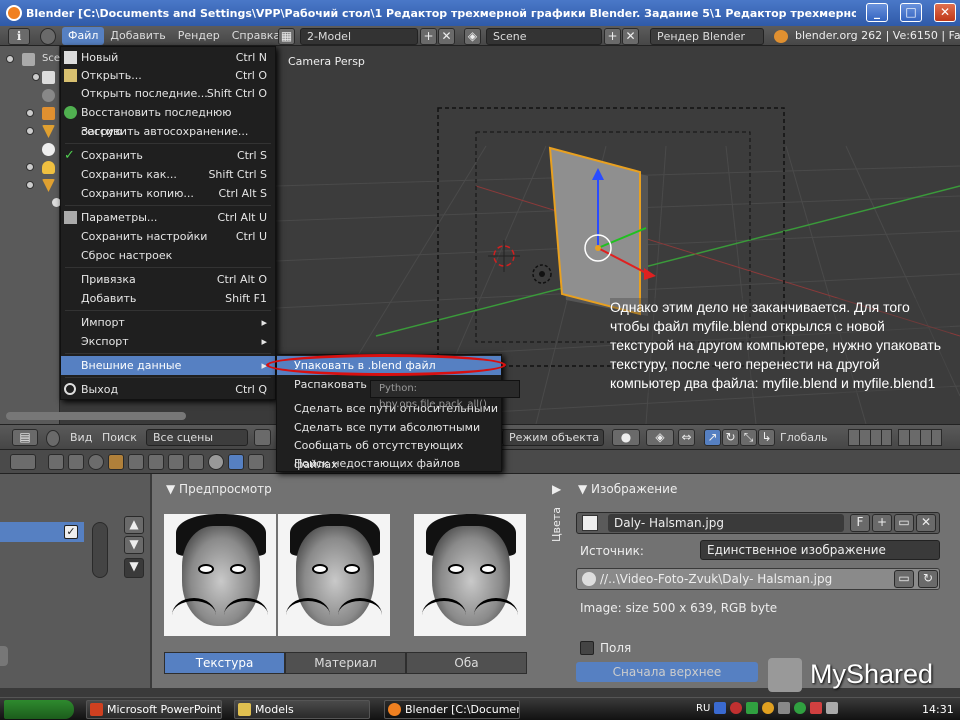  I want to click on reload-image-icon: ↻, so click(928, 579).